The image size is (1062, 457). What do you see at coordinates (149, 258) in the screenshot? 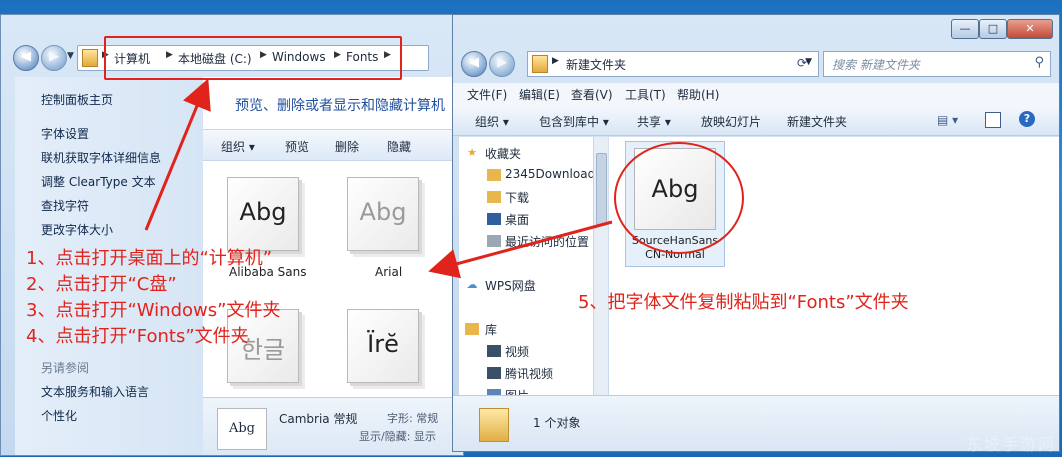
I see `step-1-text: 1、点击打开桌面上的“计算机”` at bounding box center [149, 258].